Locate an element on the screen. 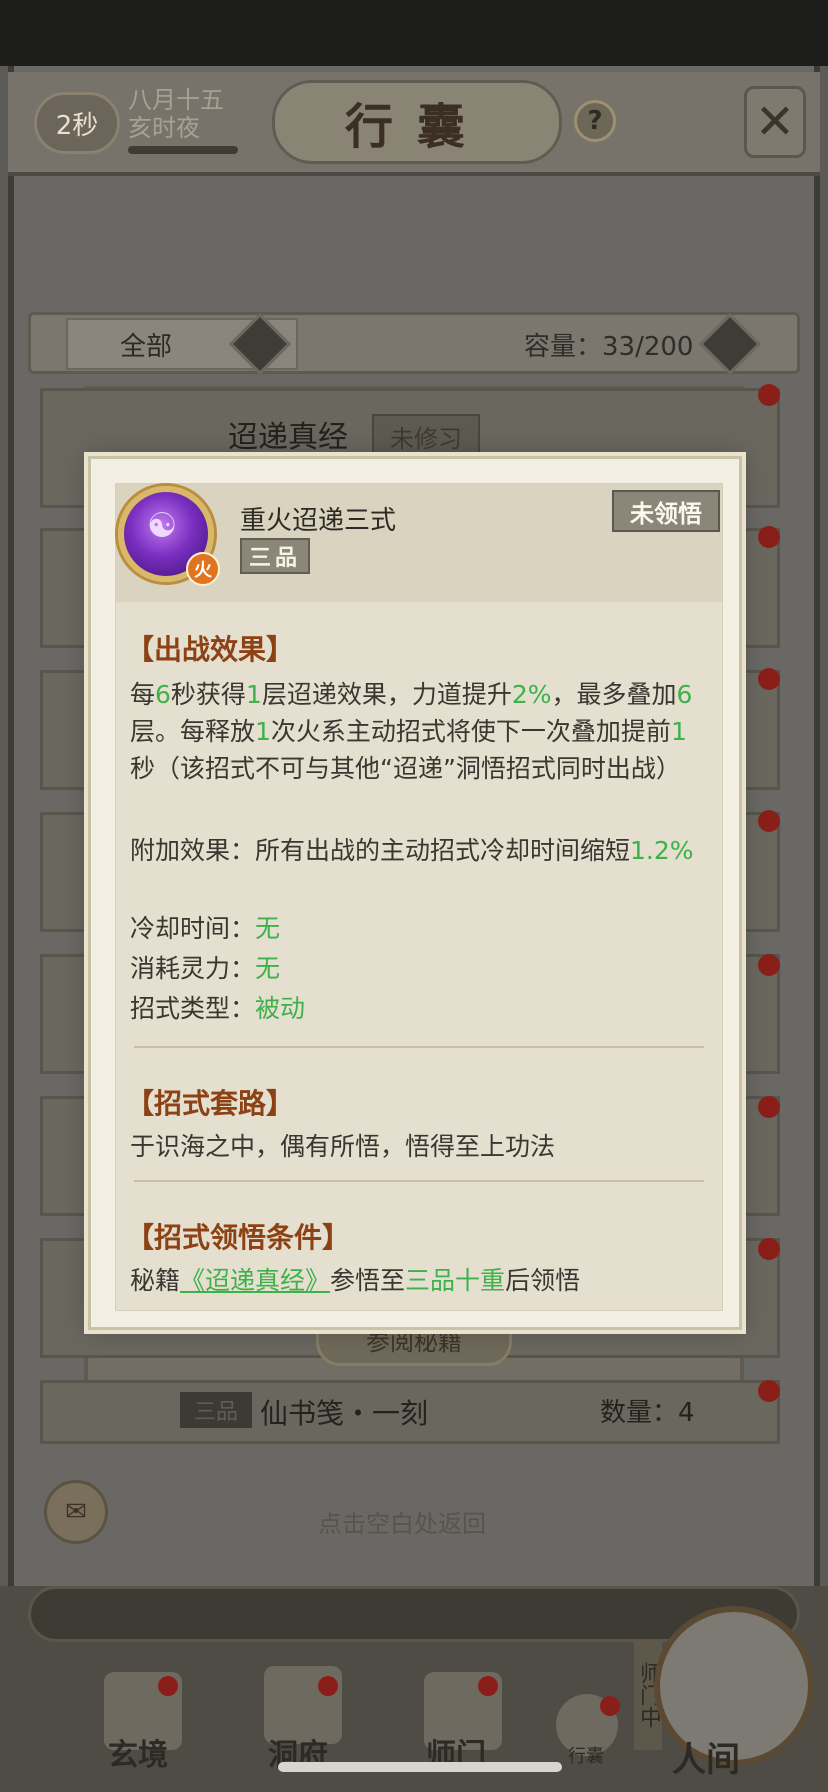  date-line-2: 亥时夜 is located at coordinates (164, 128).